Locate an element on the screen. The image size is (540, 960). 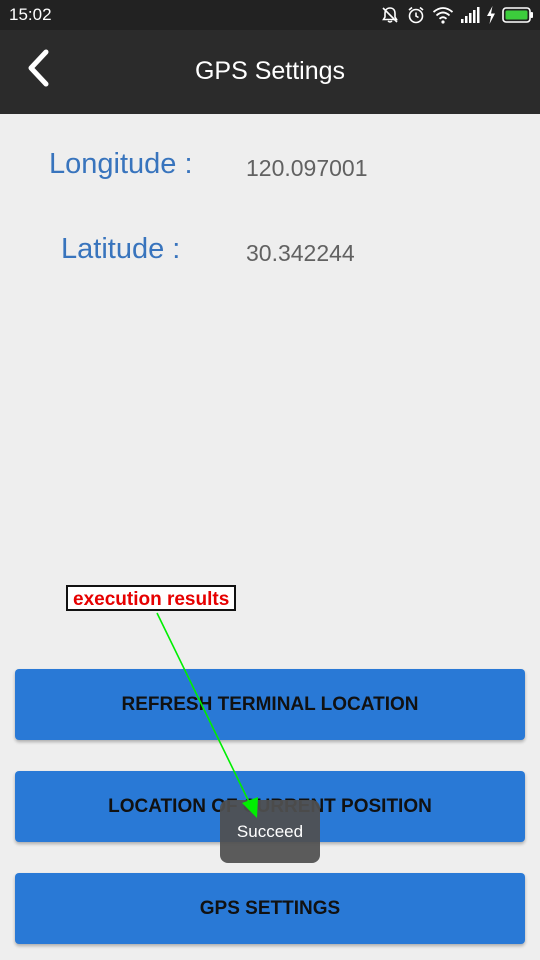
status-icons is located at coordinates (457, 15).